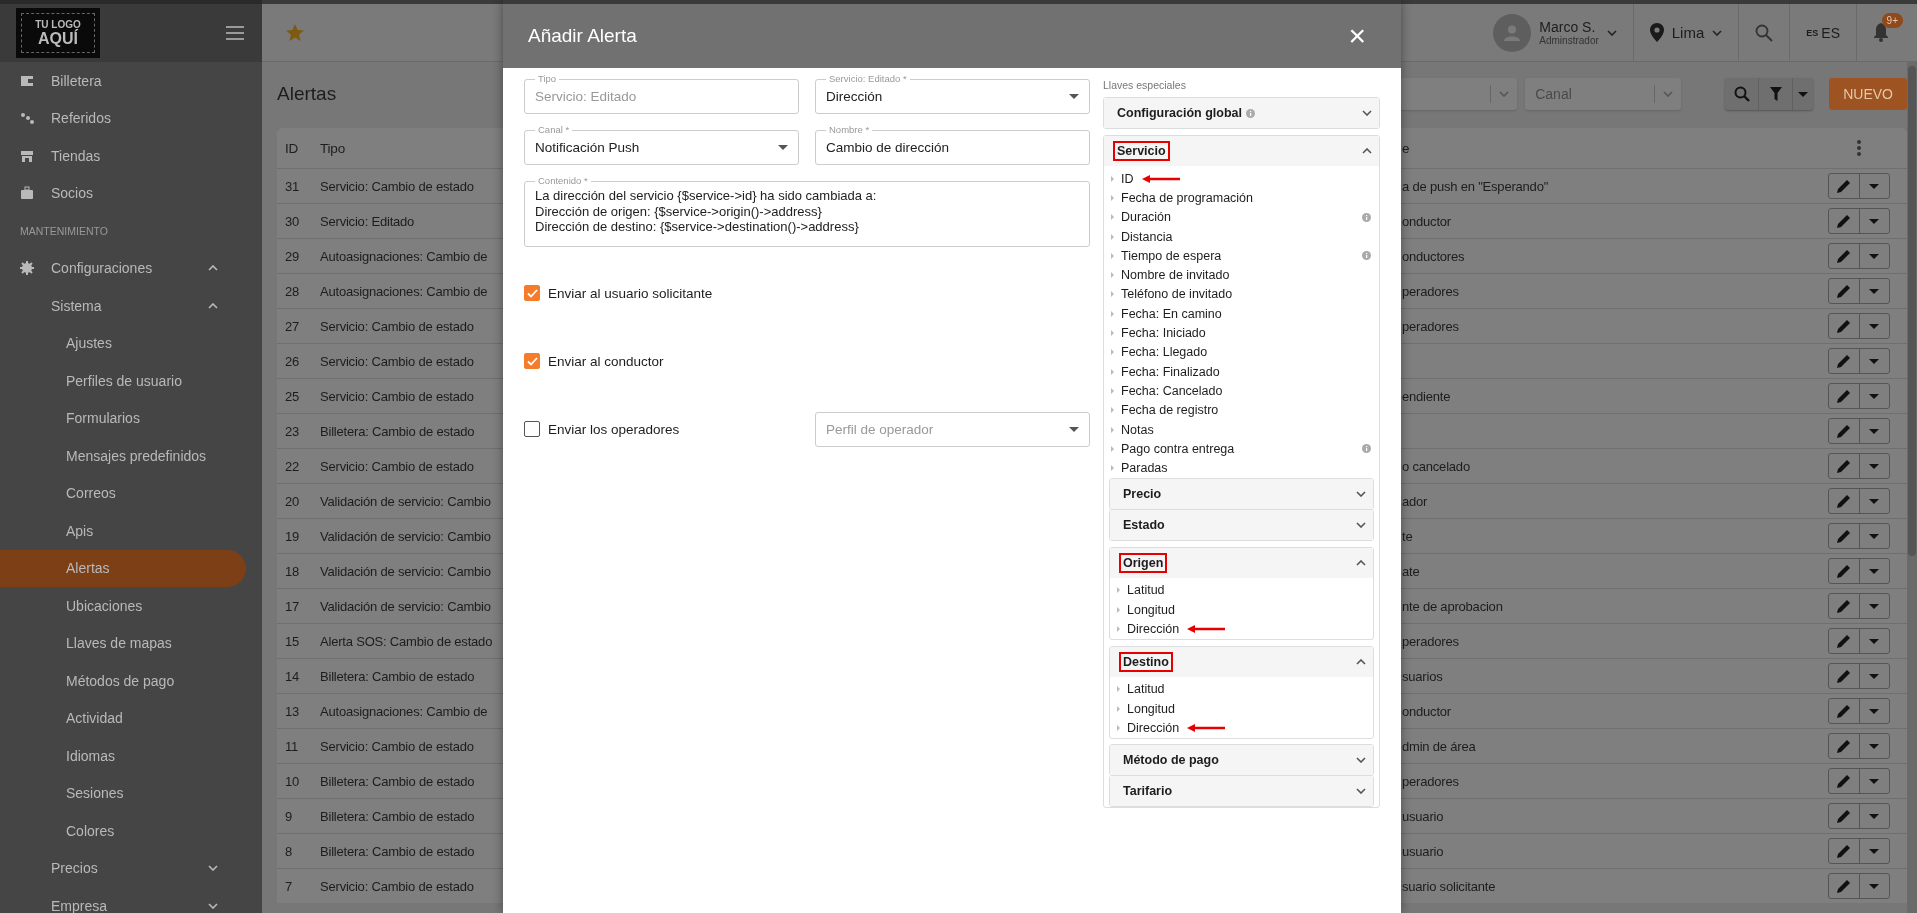 The height and width of the screenshot is (913, 1917). What do you see at coordinates (1172, 390) in the screenshot?
I see `key-item: Fecha: Cancelado` at bounding box center [1172, 390].